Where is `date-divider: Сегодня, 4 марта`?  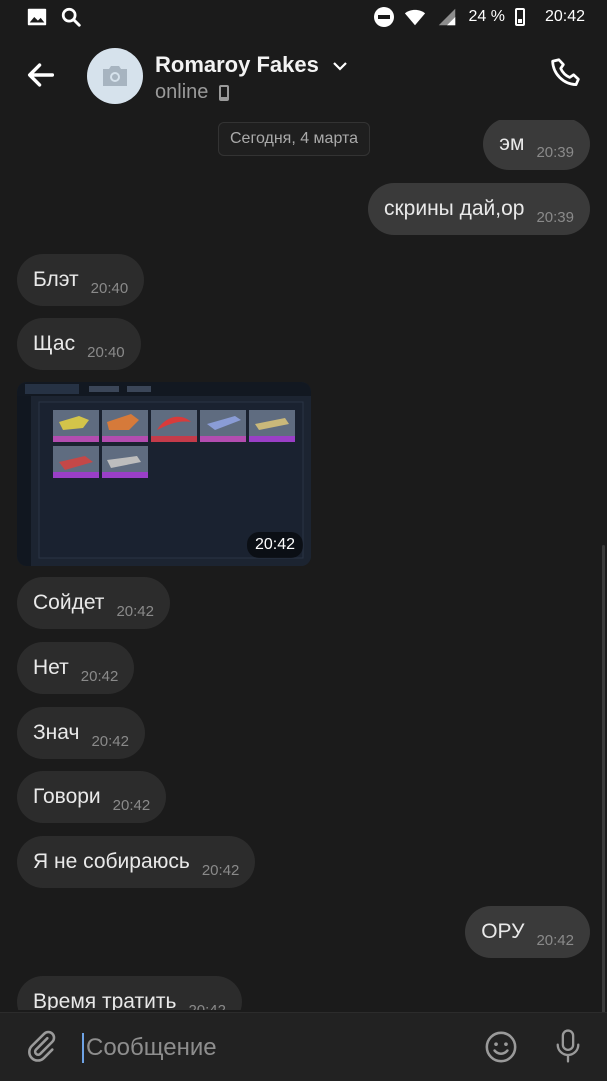
date-divider: Сегодня, 4 марта is located at coordinates (294, 139).